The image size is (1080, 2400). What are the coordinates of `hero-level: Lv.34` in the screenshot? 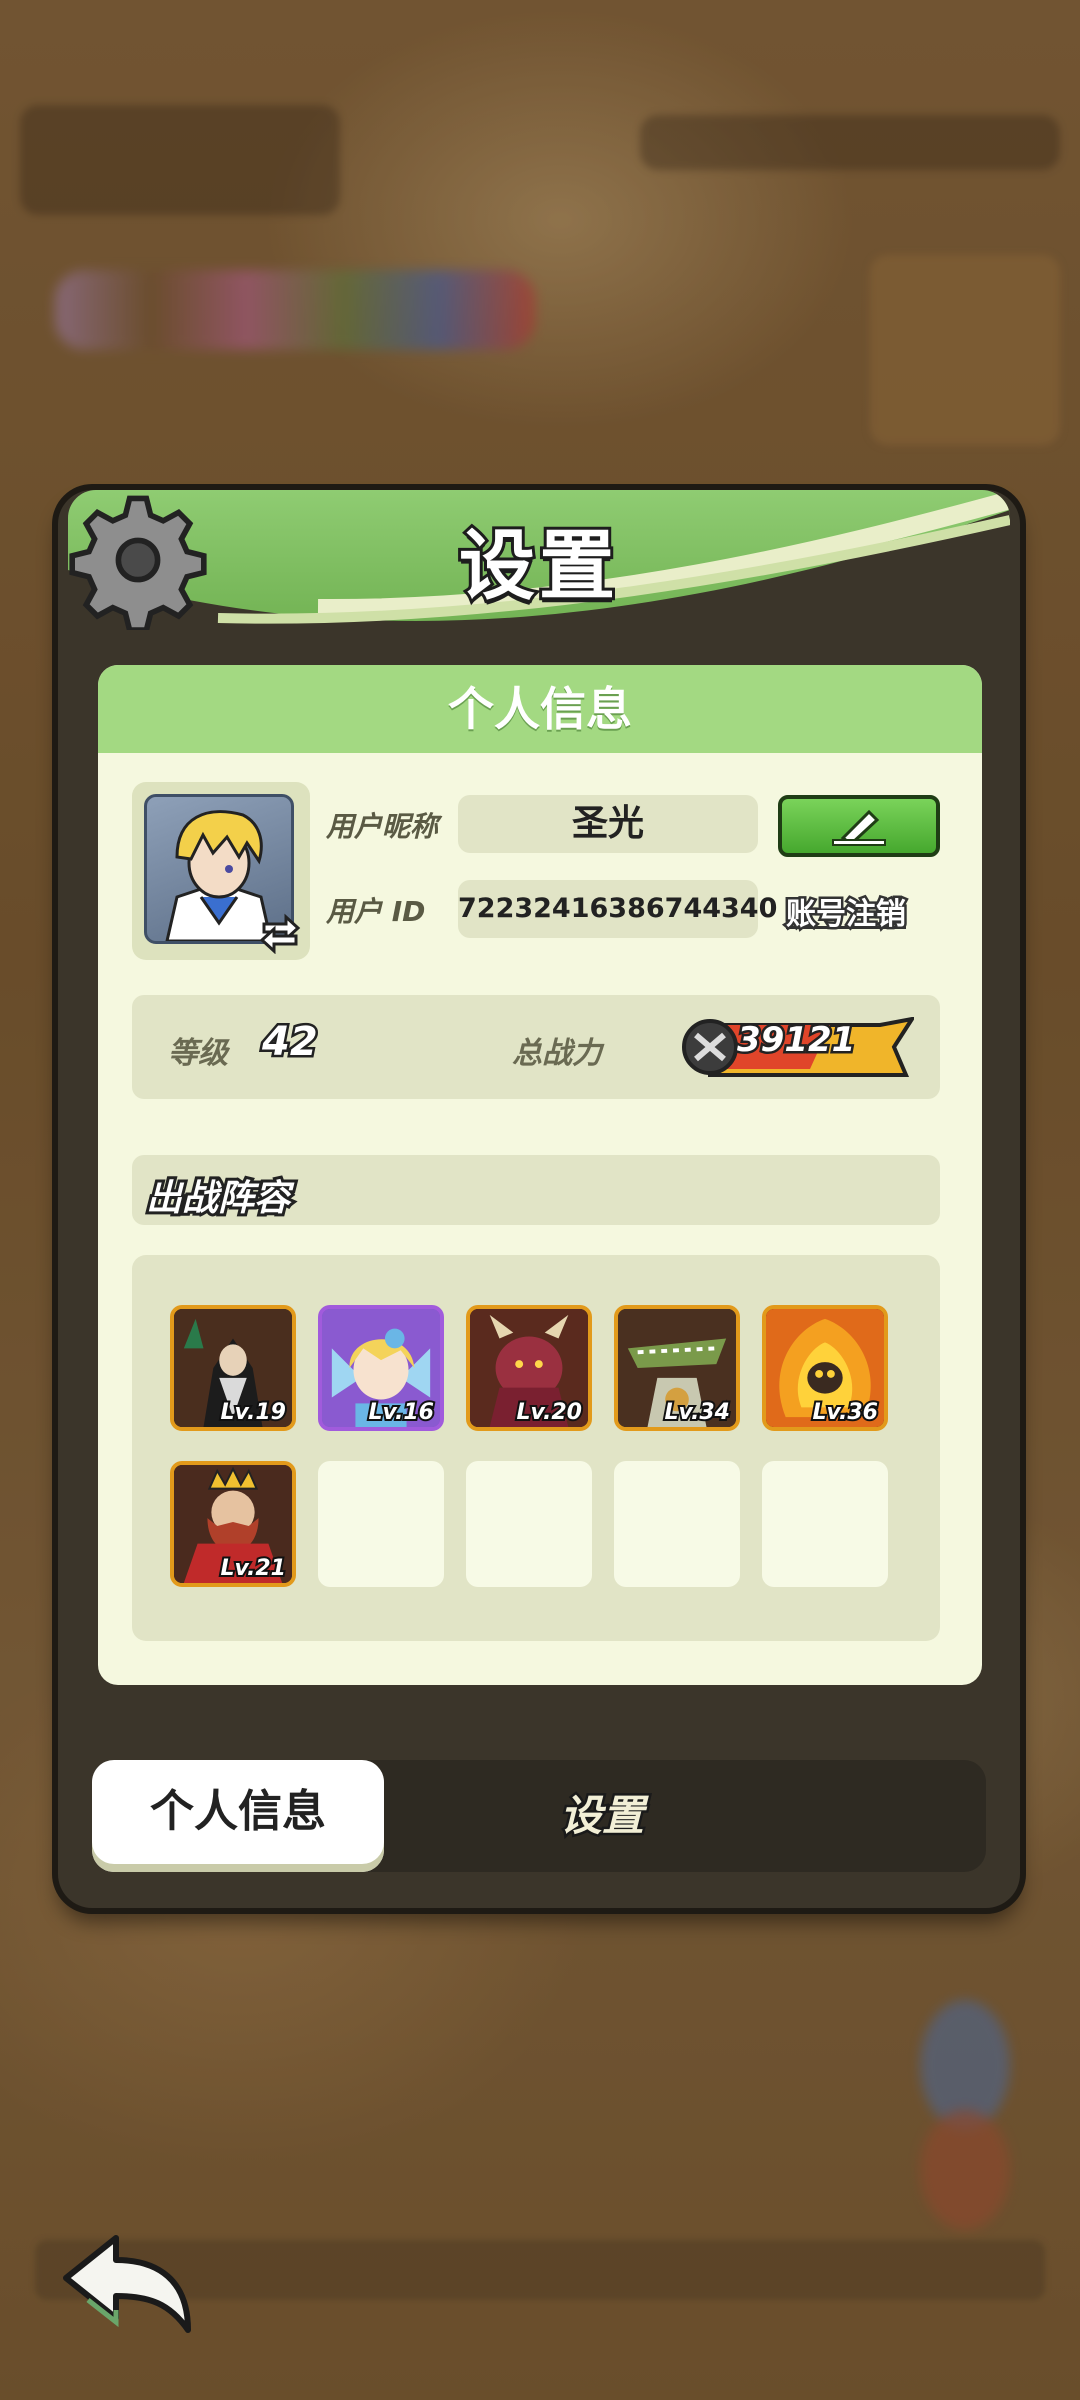 It's located at (697, 1412).